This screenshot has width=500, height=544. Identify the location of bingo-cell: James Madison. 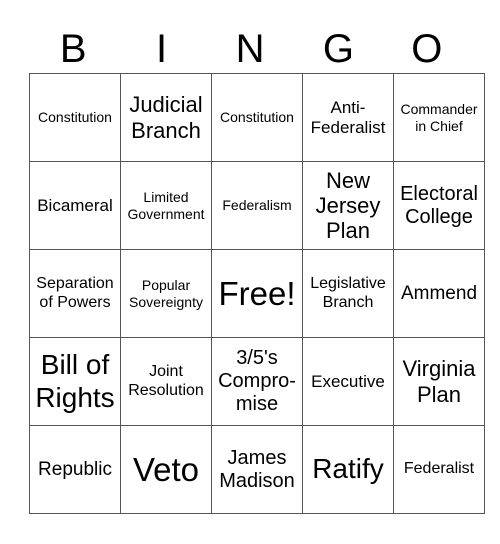
(257, 469).